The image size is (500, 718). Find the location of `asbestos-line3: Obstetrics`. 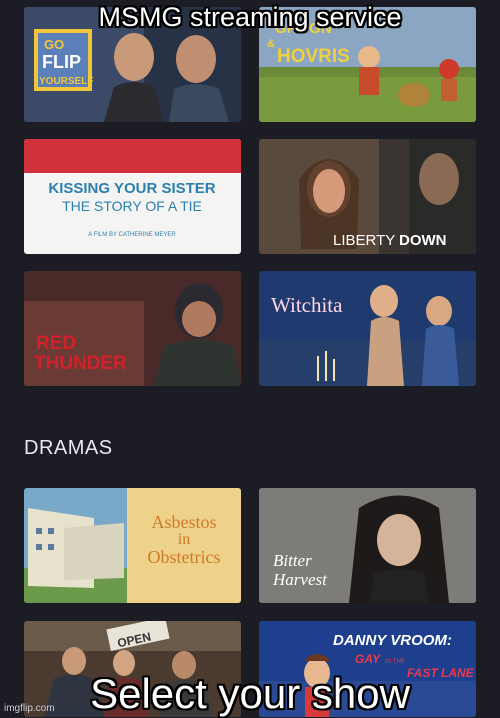

asbestos-line3: Obstetrics is located at coordinates (184, 557).